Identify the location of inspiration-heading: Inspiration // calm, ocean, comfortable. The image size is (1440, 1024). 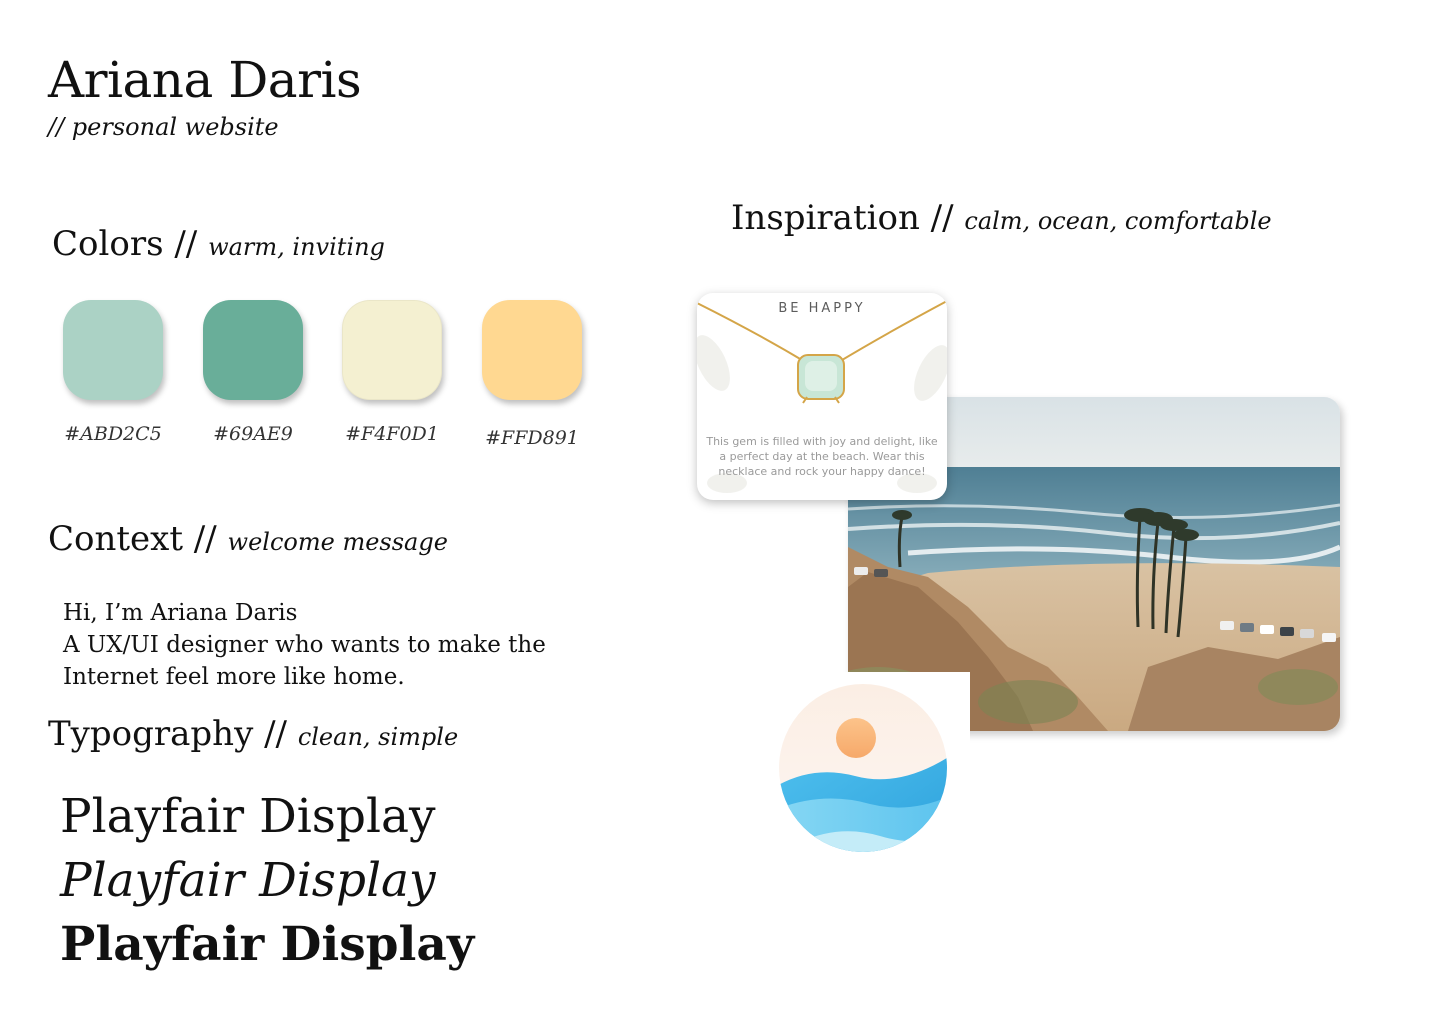
(1001, 219).